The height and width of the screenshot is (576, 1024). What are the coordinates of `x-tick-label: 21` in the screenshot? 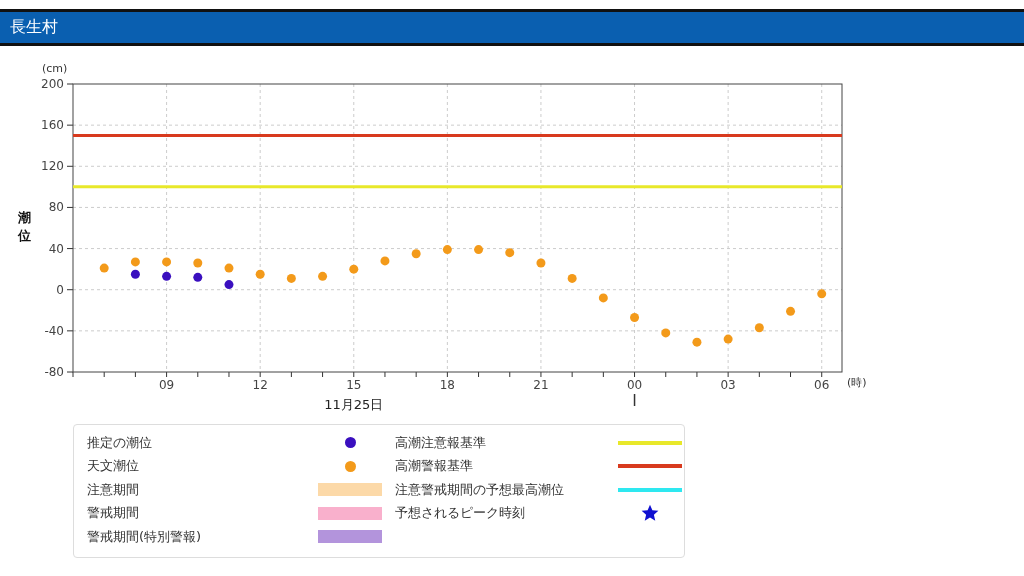 It's located at (541, 385).